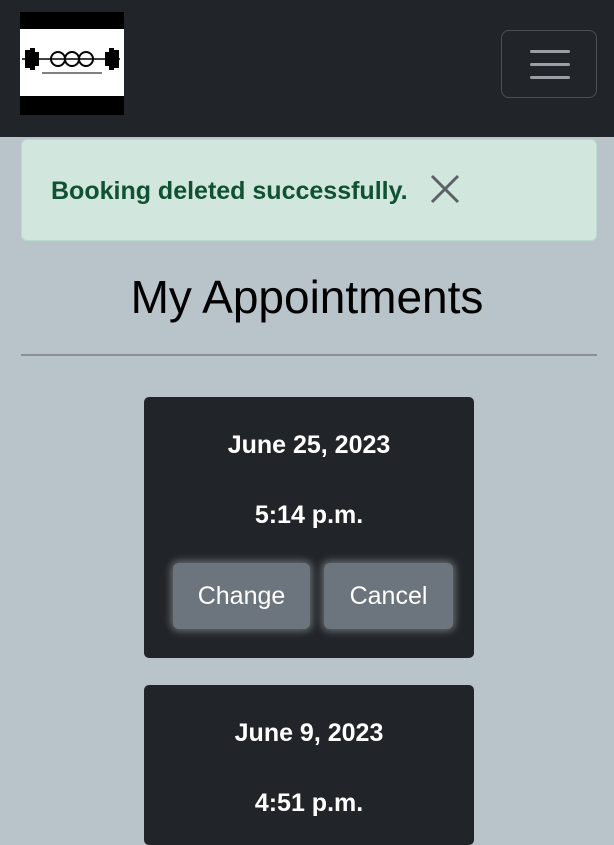  What do you see at coordinates (309, 803) in the screenshot?
I see `appointment-time: 4:51 p.m.` at bounding box center [309, 803].